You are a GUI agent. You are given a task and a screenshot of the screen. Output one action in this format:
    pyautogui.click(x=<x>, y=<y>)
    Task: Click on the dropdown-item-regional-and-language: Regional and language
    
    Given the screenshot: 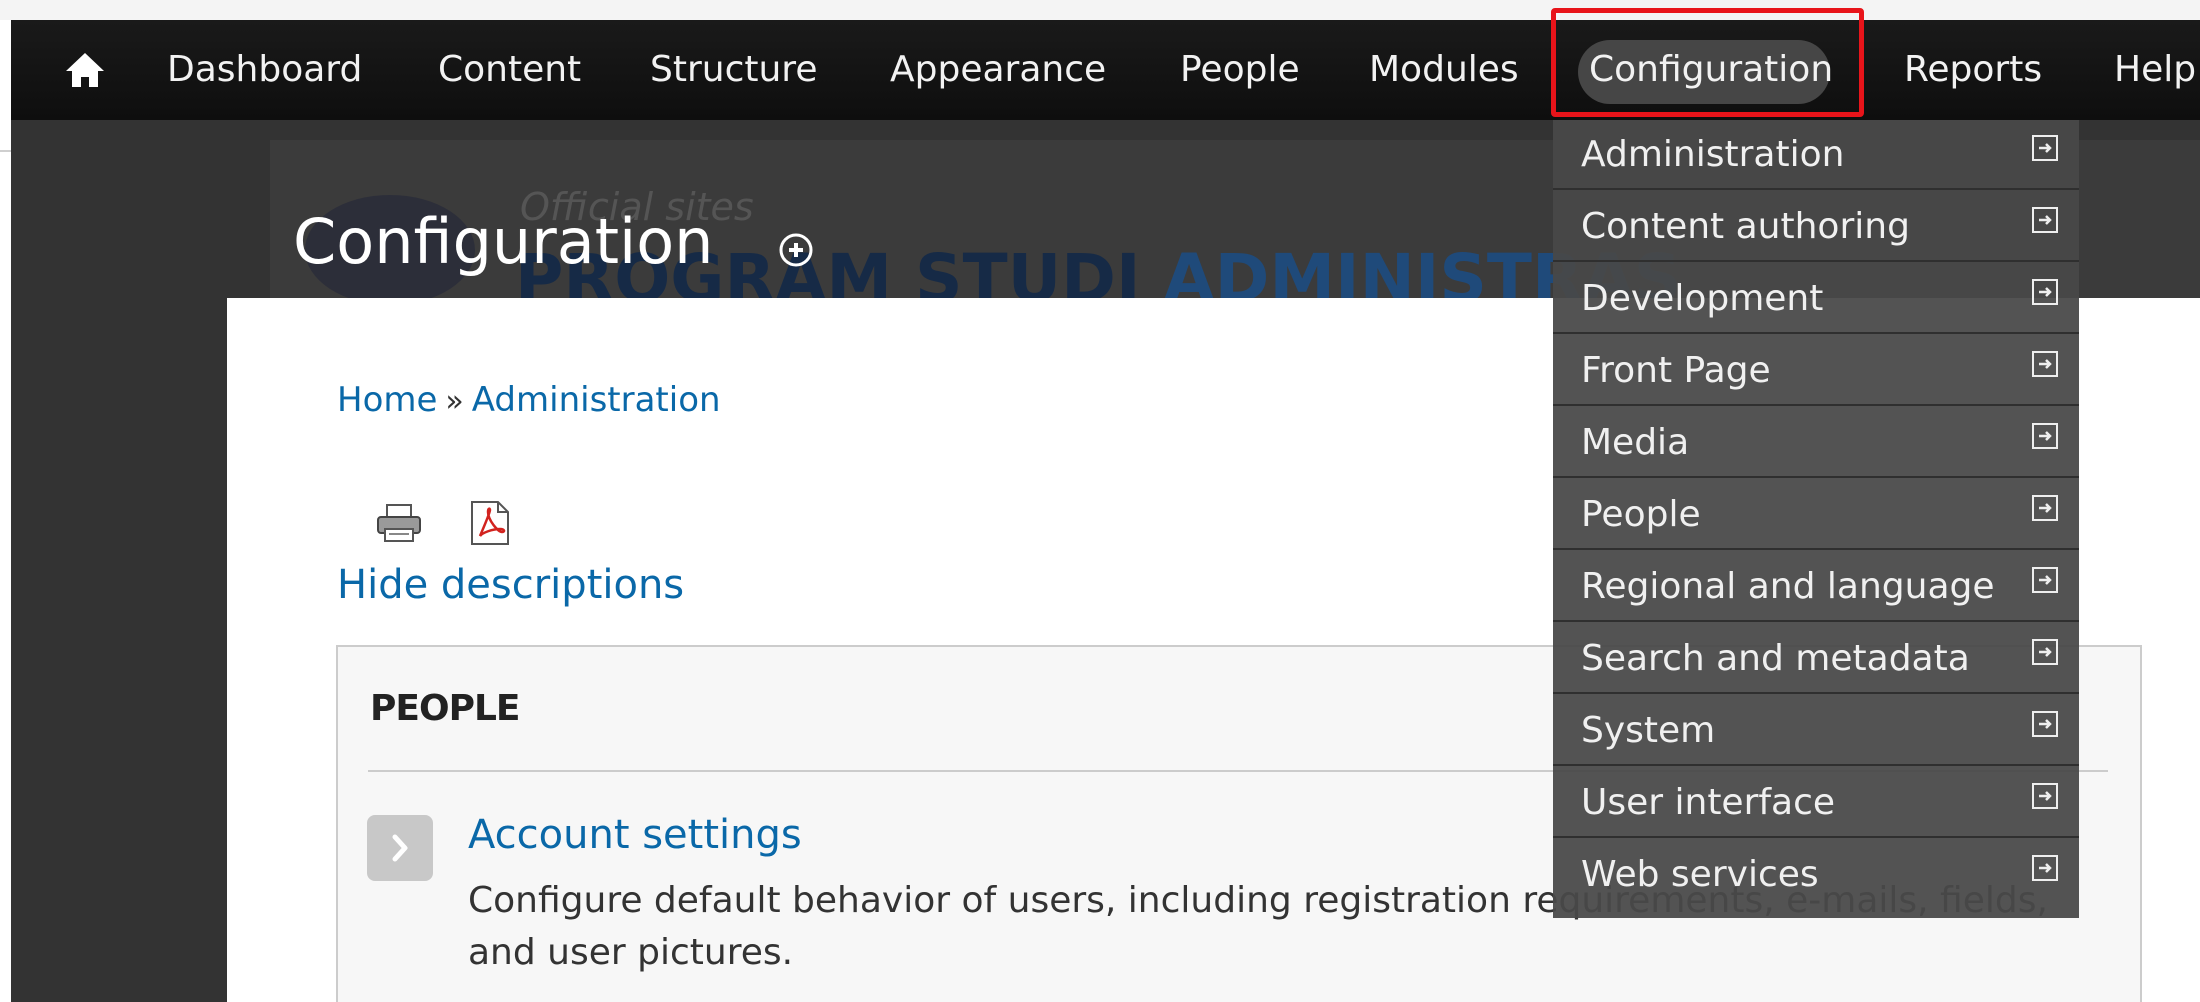 What is the action you would take?
    pyautogui.click(x=1816, y=587)
    